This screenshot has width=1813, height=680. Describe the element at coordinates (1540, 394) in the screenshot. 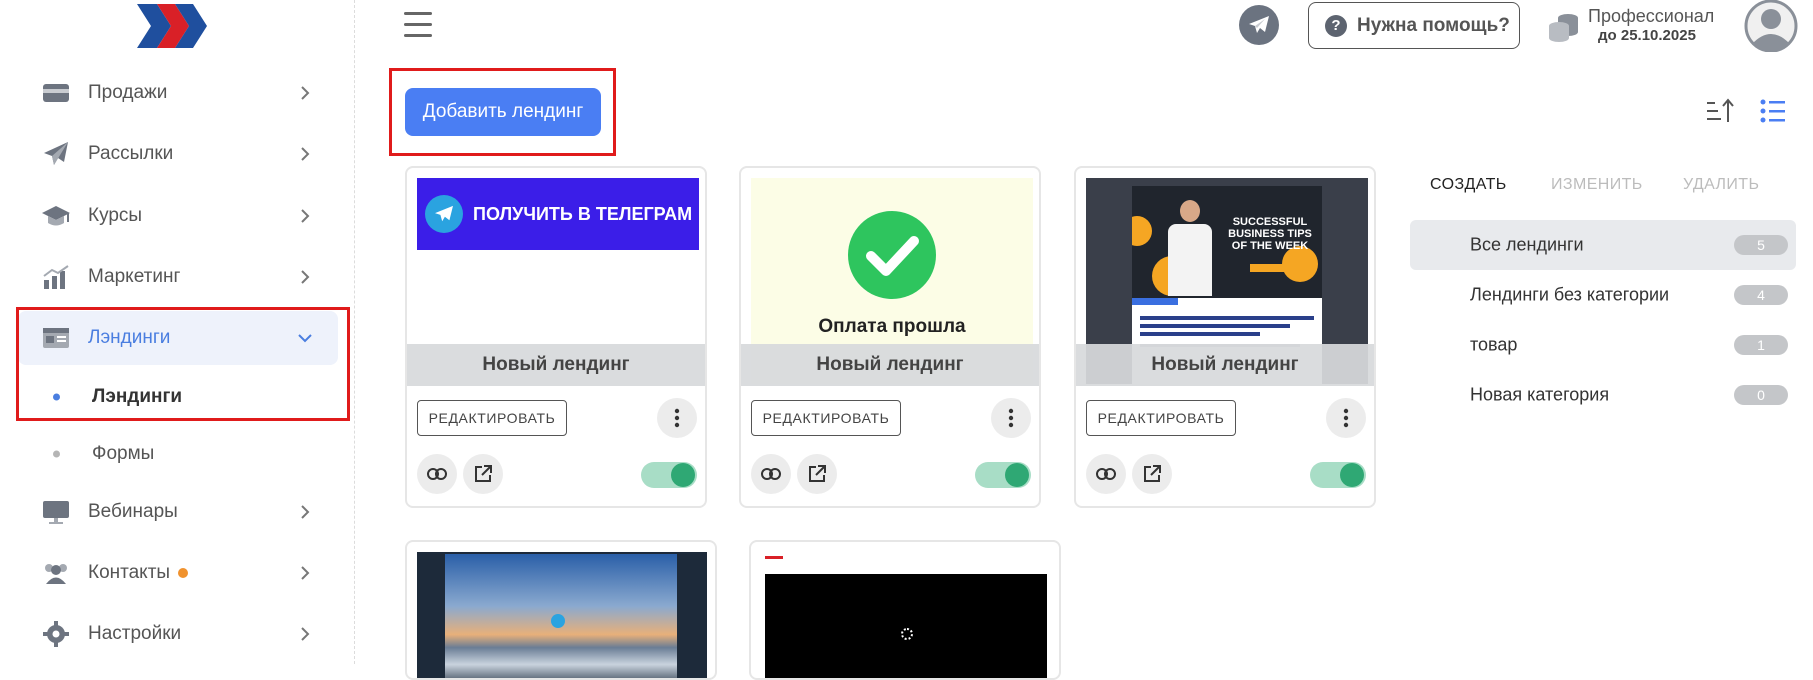

I see `category-name: Новая категория` at that location.